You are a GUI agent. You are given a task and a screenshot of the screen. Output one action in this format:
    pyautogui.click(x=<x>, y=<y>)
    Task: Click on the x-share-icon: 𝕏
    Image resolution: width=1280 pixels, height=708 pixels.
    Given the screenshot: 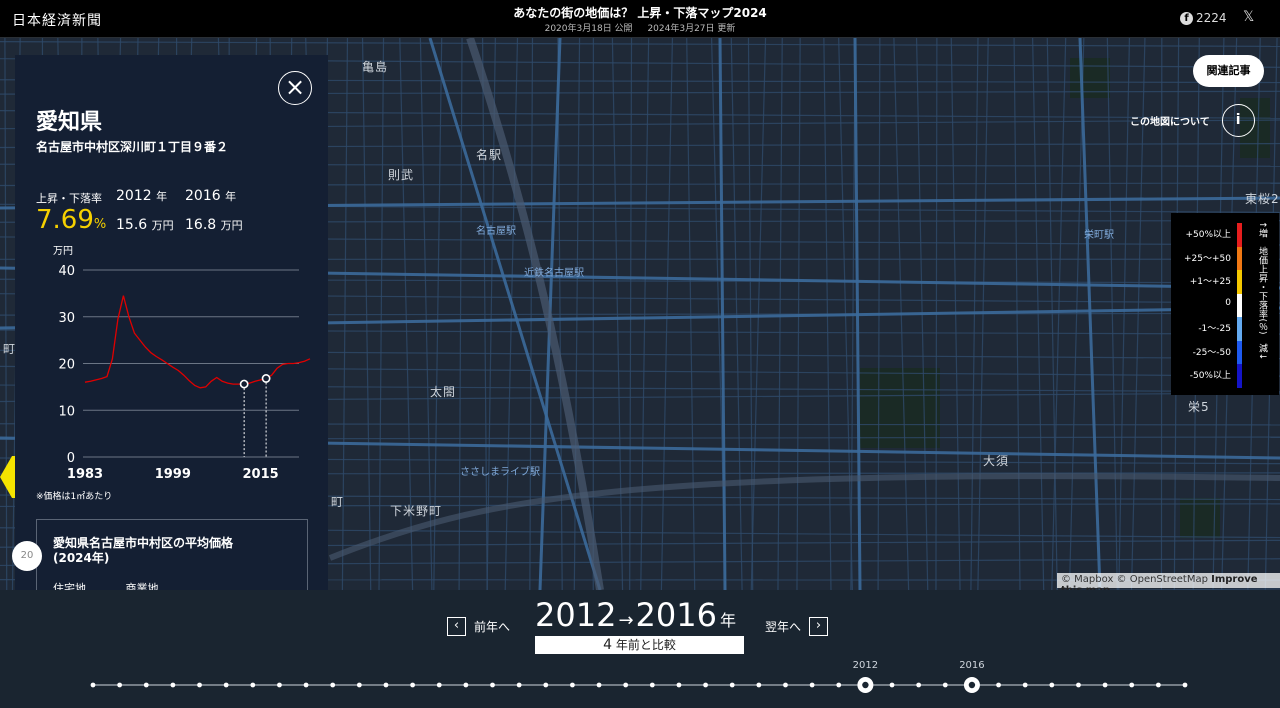 What is the action you would take?
    pyautogui.click(x=1250, y=17)
    